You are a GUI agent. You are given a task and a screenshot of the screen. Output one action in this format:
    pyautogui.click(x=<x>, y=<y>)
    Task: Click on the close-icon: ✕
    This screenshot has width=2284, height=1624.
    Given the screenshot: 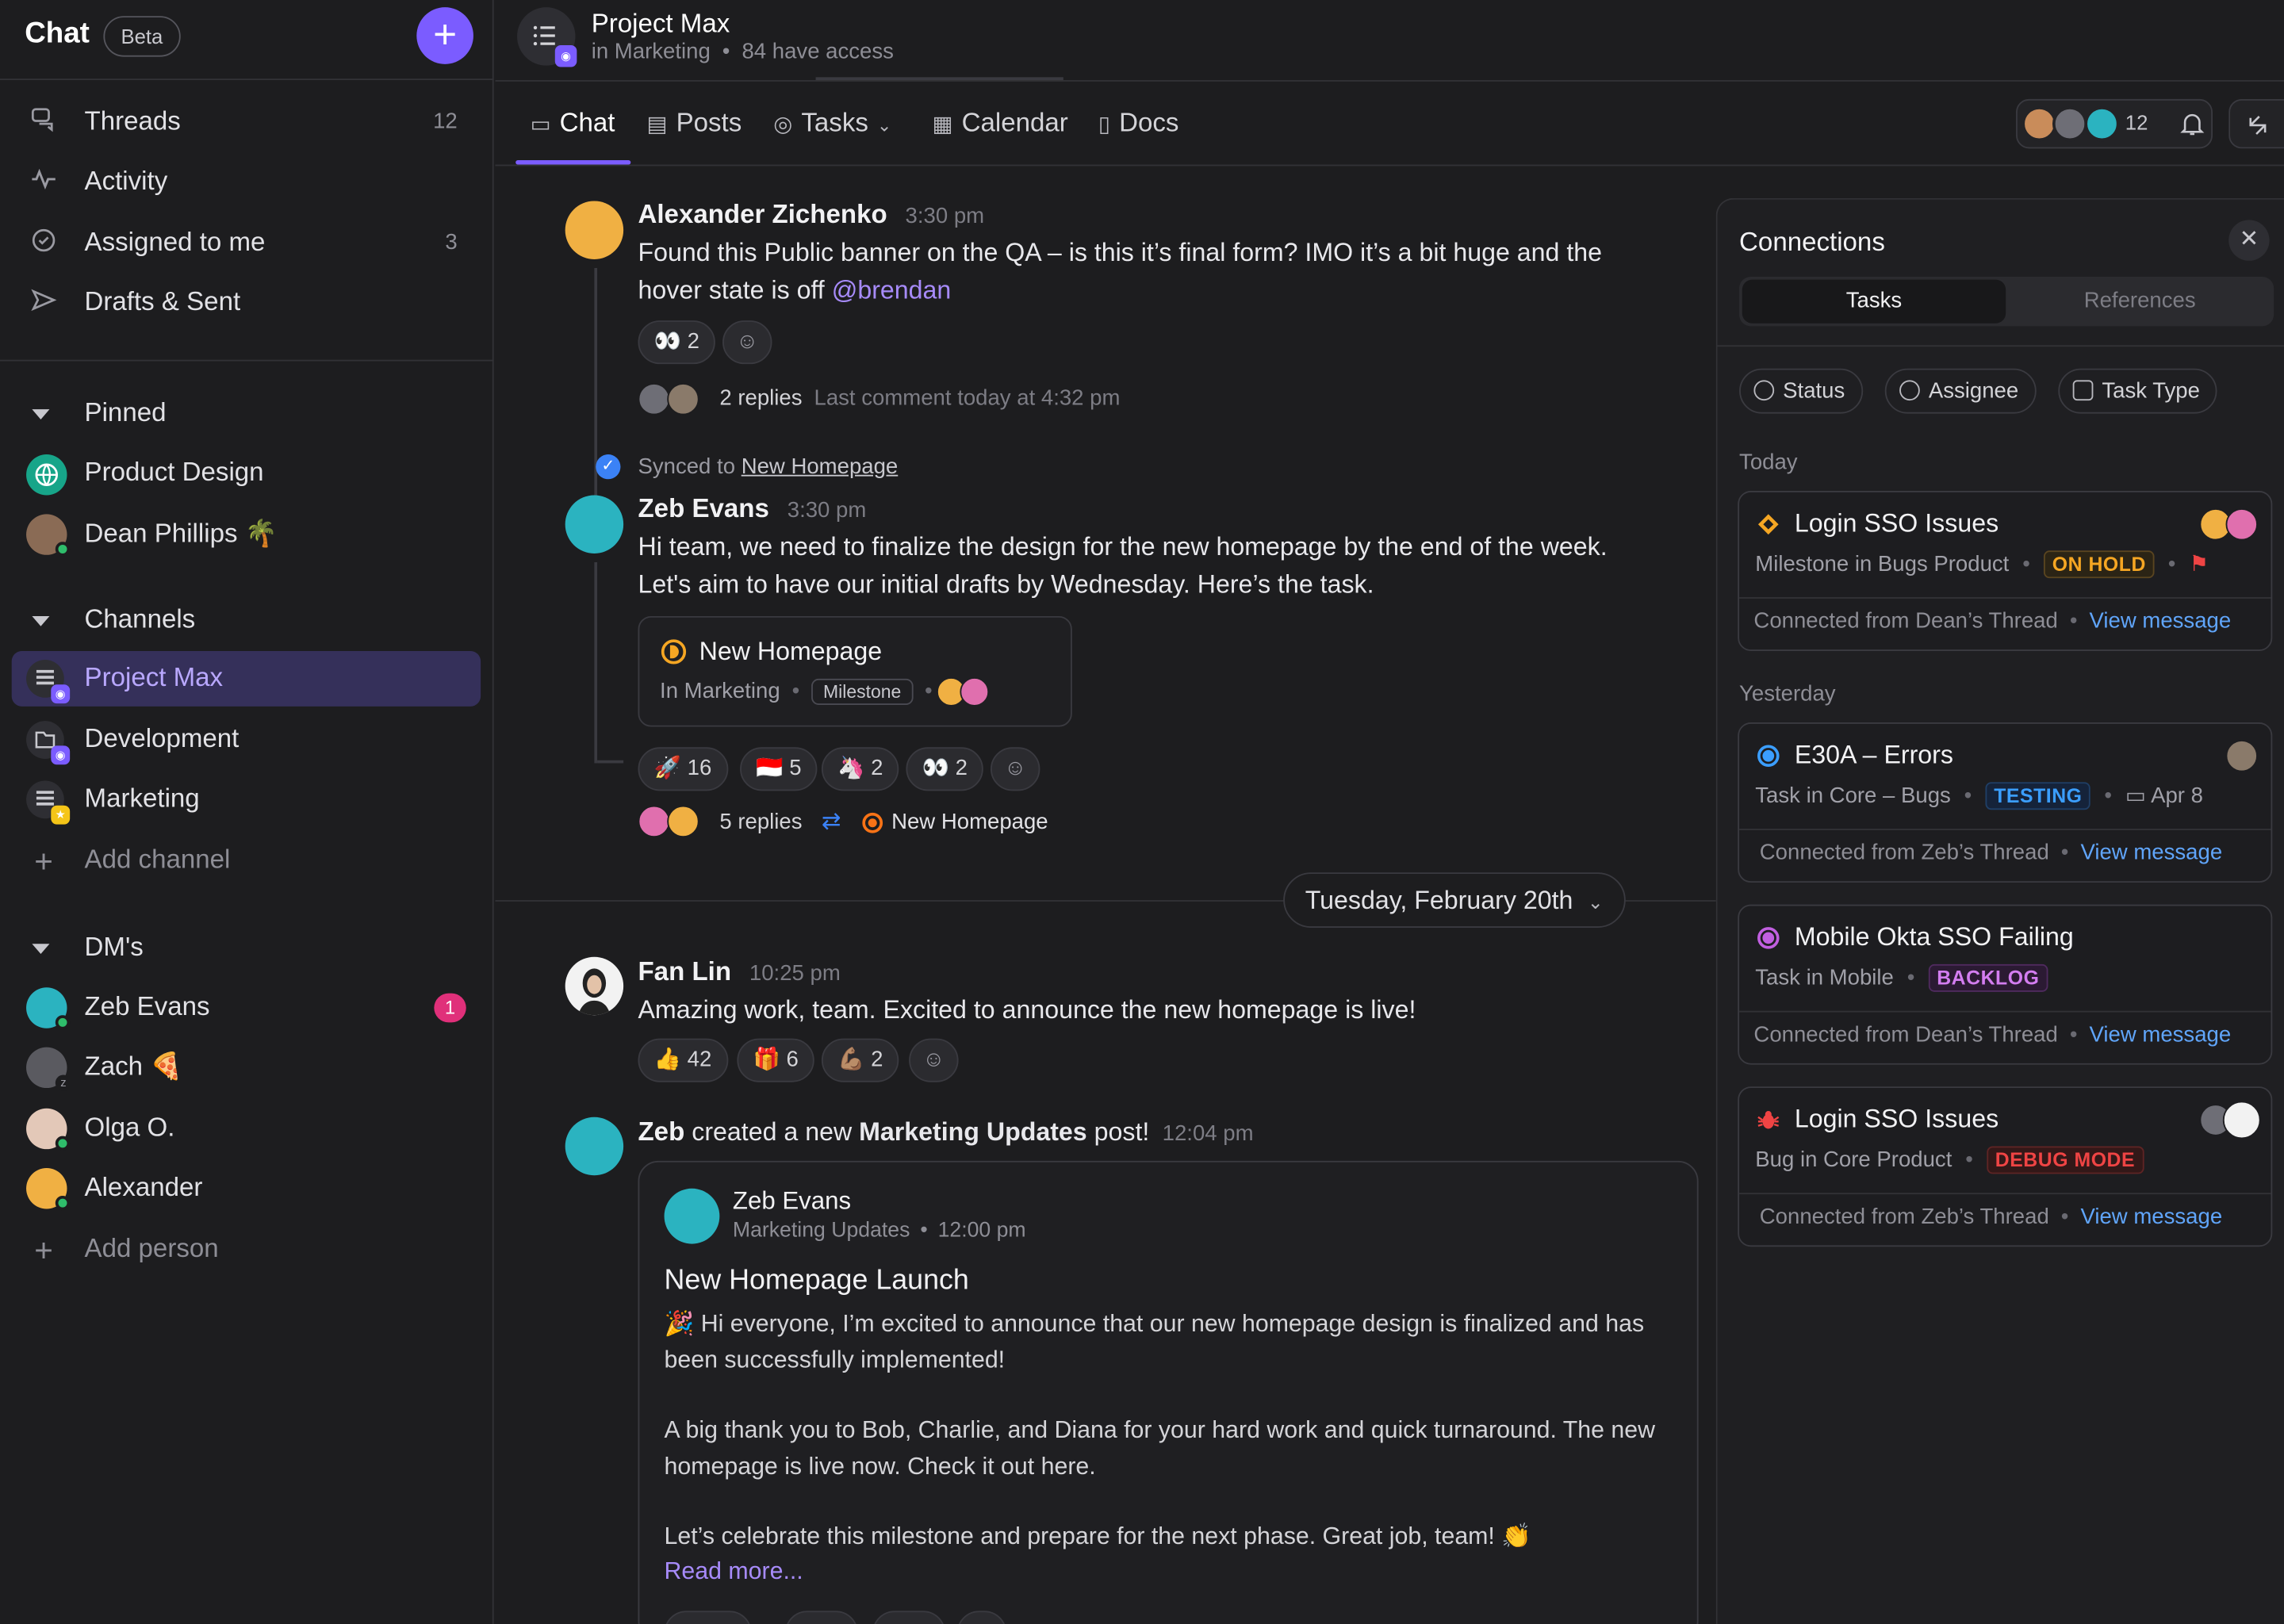 What is the action you would take?
    pyautogui.click(x=2249, y=240)
    